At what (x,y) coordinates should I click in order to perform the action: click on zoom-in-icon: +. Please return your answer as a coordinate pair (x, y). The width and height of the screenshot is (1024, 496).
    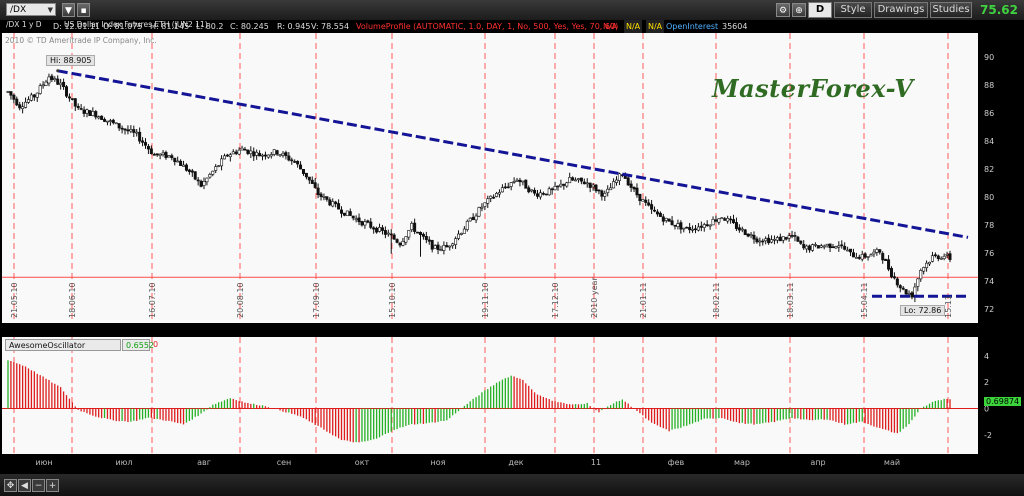
    Looking at the image, I should click on (52, 485).